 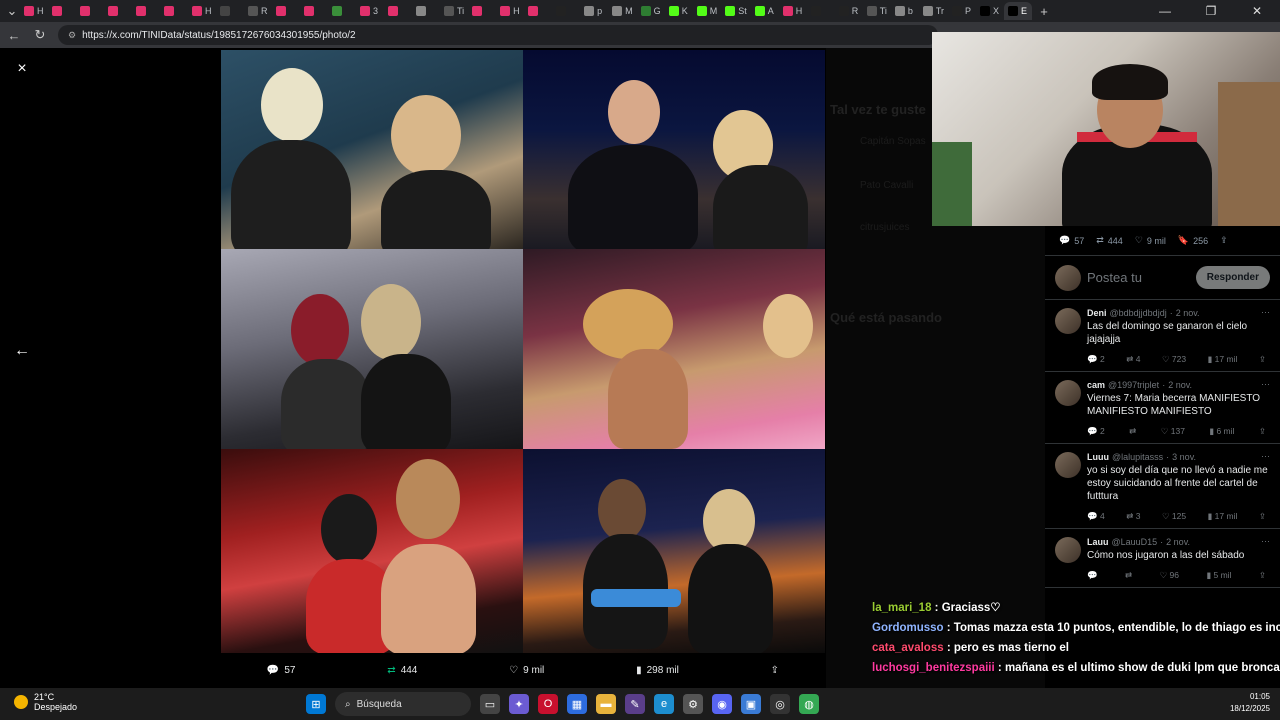 What do you see at coordinates (1232, 277) in the screenshot?
I see `reply-button: Responder` at bounding box center [1232, 277].